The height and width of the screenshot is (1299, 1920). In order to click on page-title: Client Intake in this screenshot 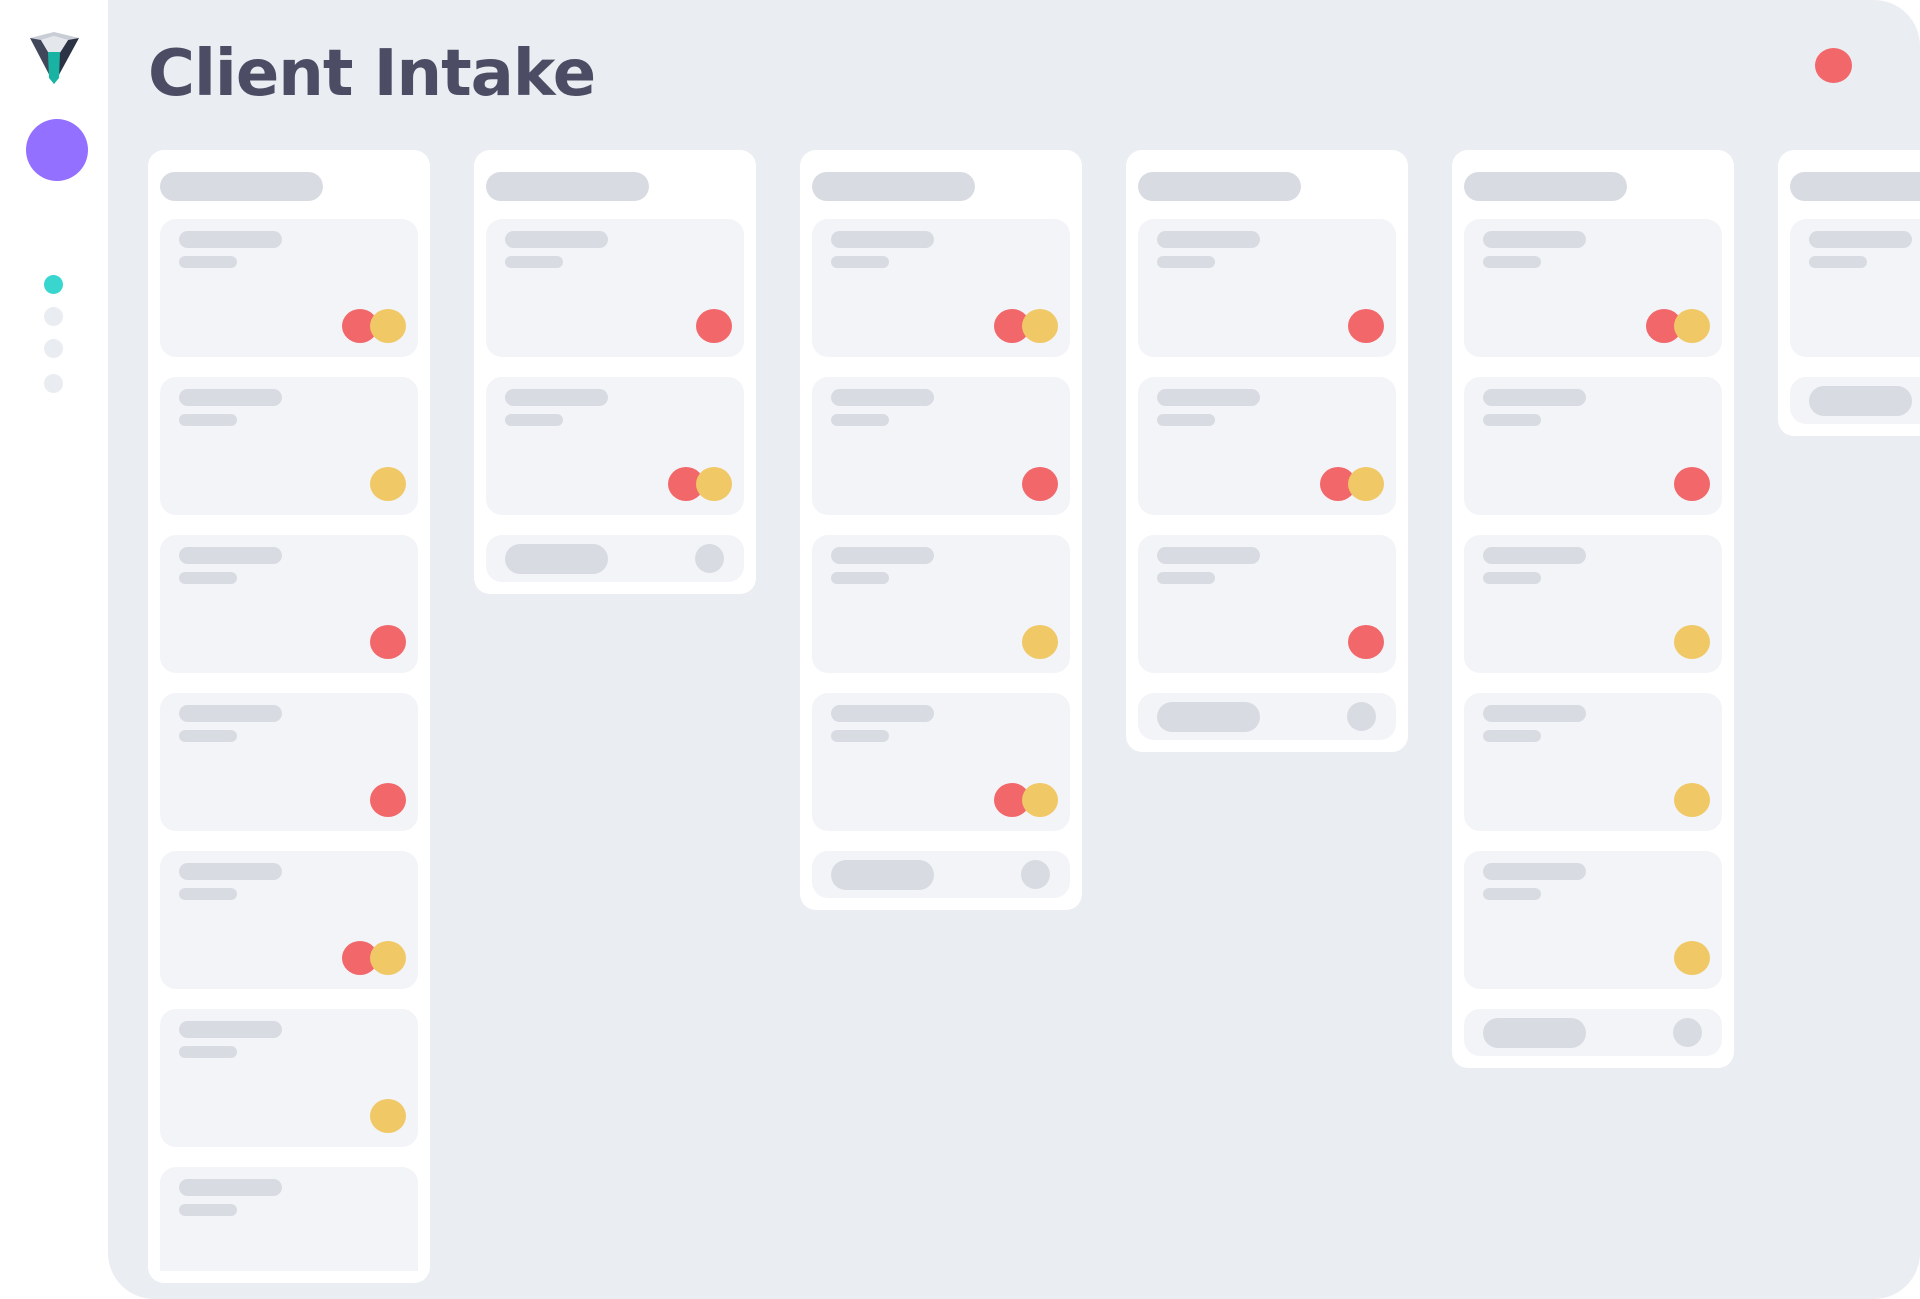, I will do `click(372, 74)`.